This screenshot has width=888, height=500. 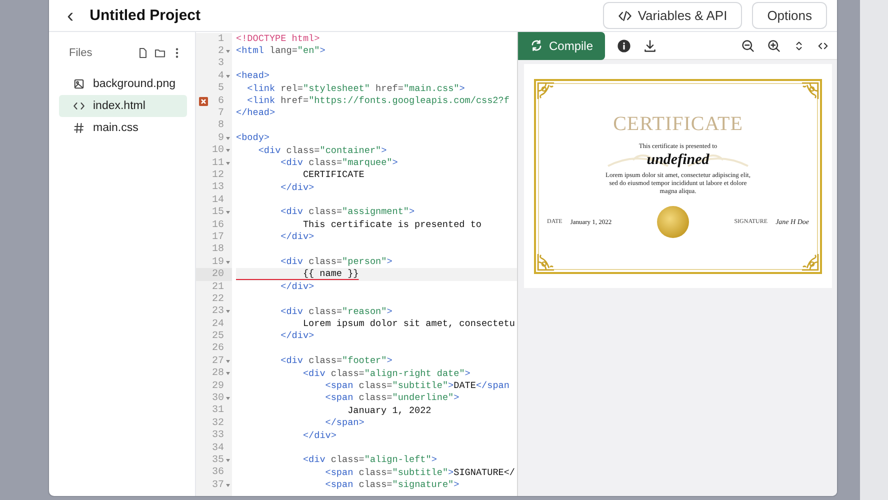 I want to click on hash-icon, so click(x=79, y=128).